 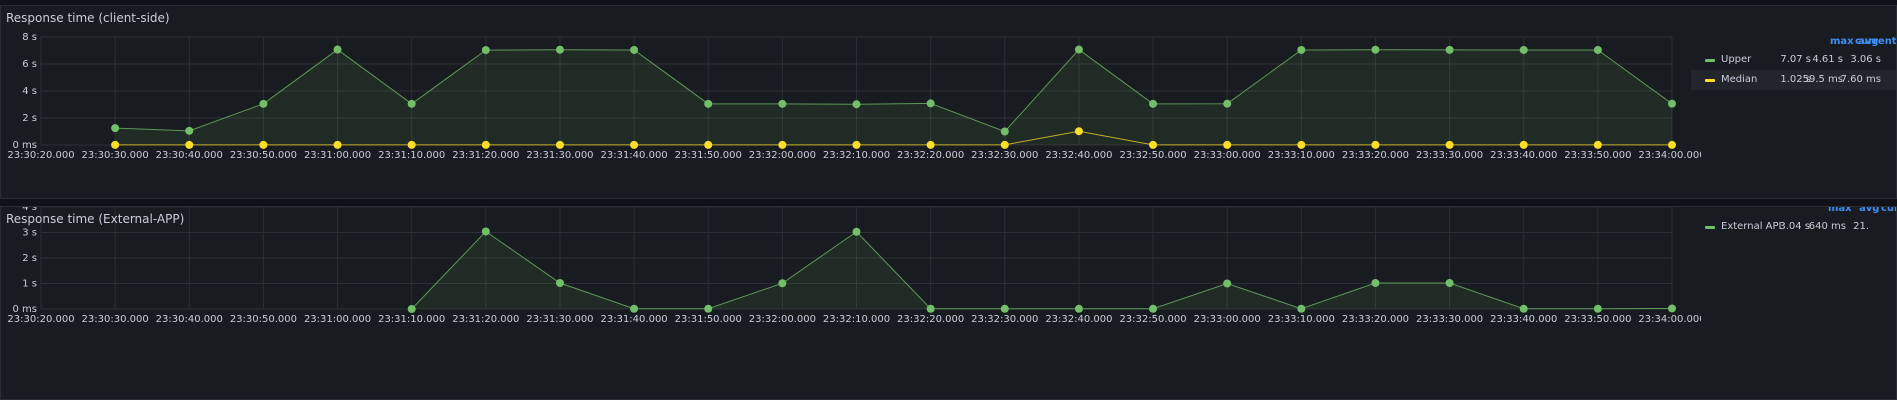 I want to click on legend-series-name: Median, so click(x=1739, y=79).